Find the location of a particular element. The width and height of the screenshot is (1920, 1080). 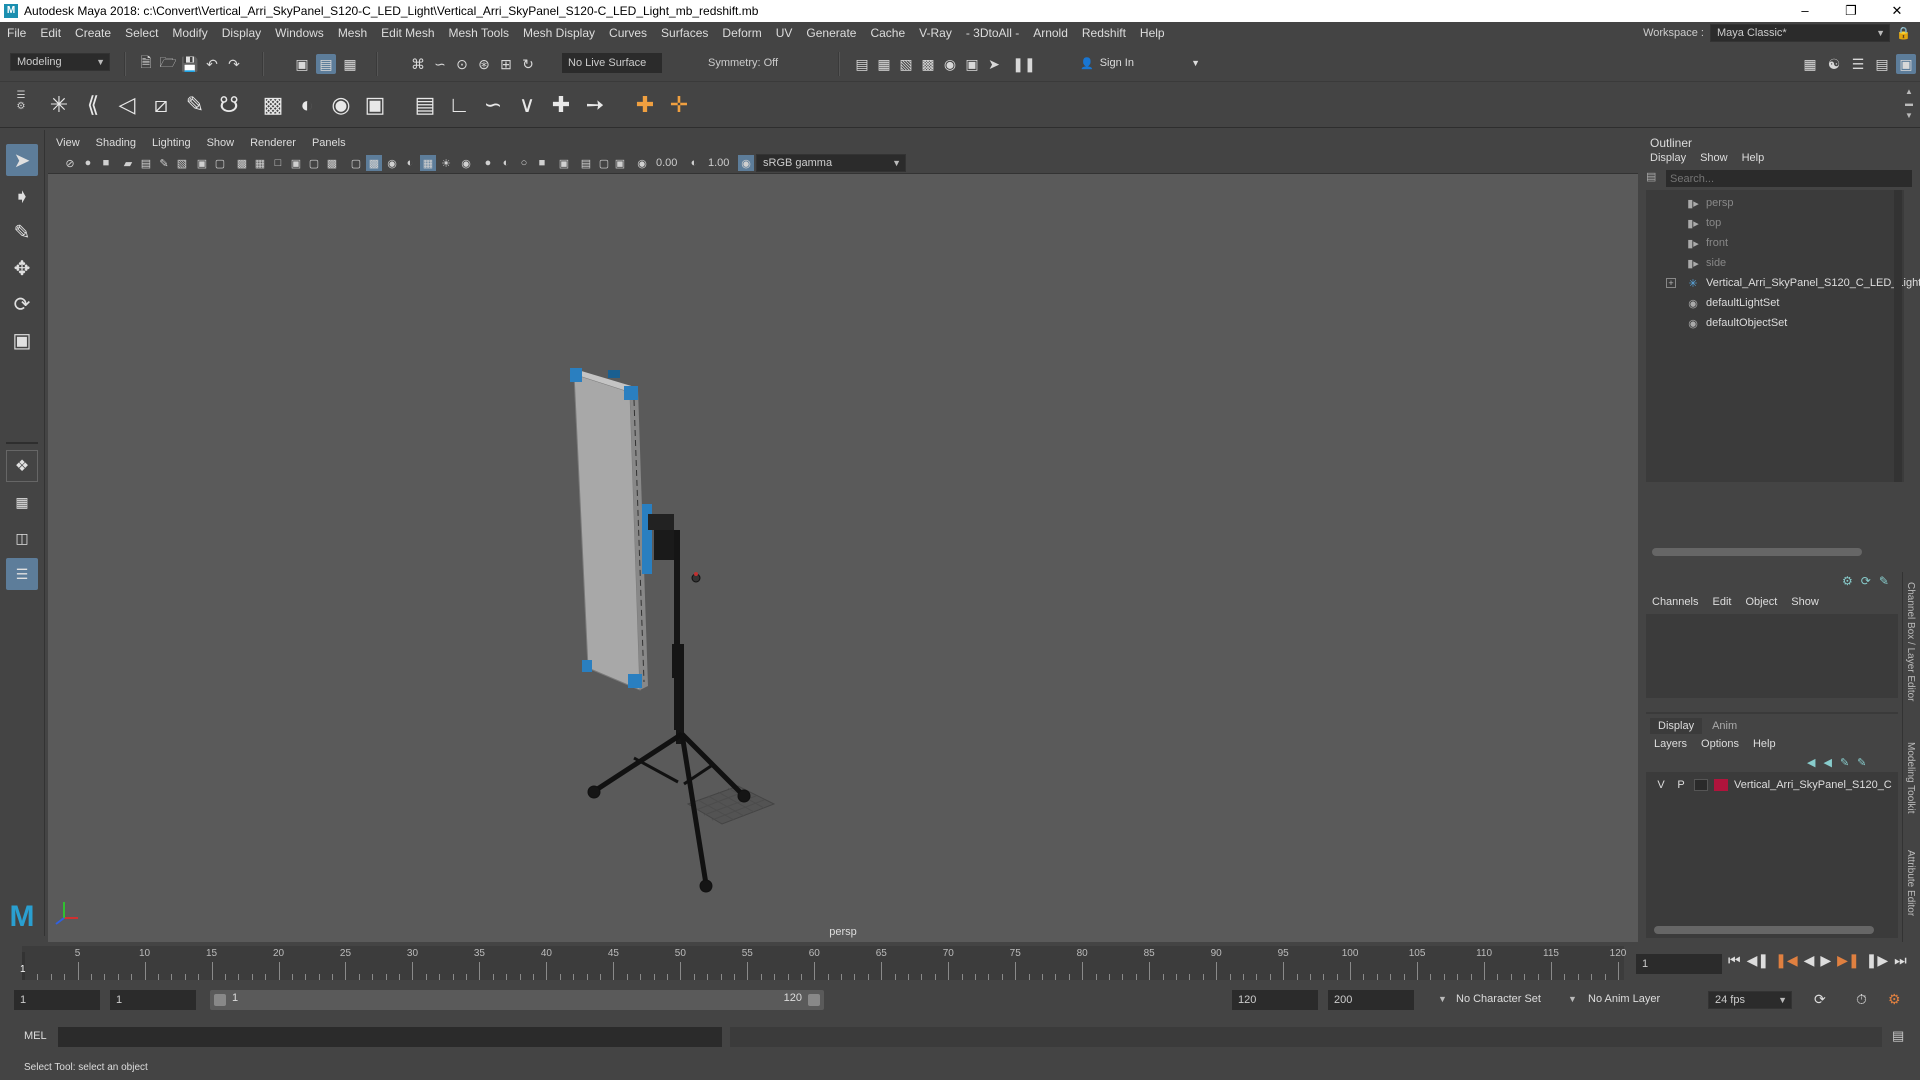

scene-end-field: 200 is located at coordinates (1371, 1000).